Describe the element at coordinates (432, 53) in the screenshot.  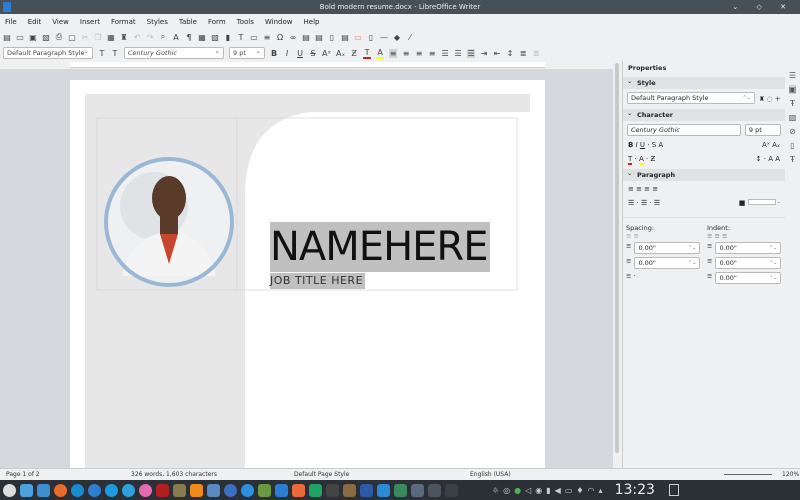
I see `justify-icon: ≡` at that location.